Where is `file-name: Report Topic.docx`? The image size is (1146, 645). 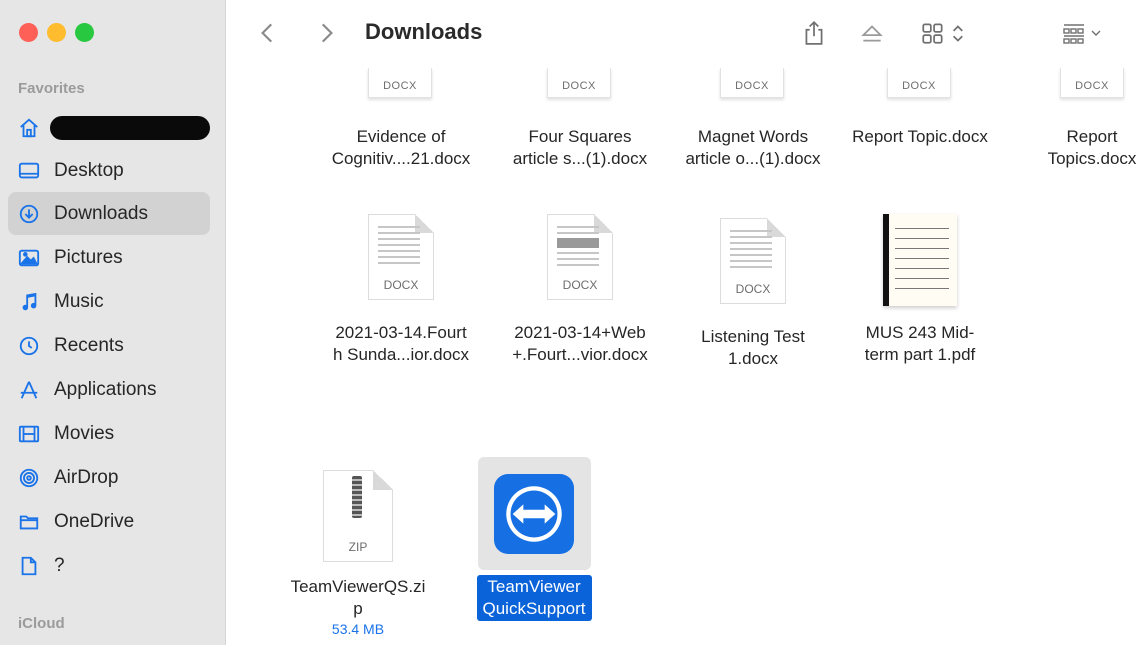 file-name: Report Topic.docx is located at coordinates (920, 136).